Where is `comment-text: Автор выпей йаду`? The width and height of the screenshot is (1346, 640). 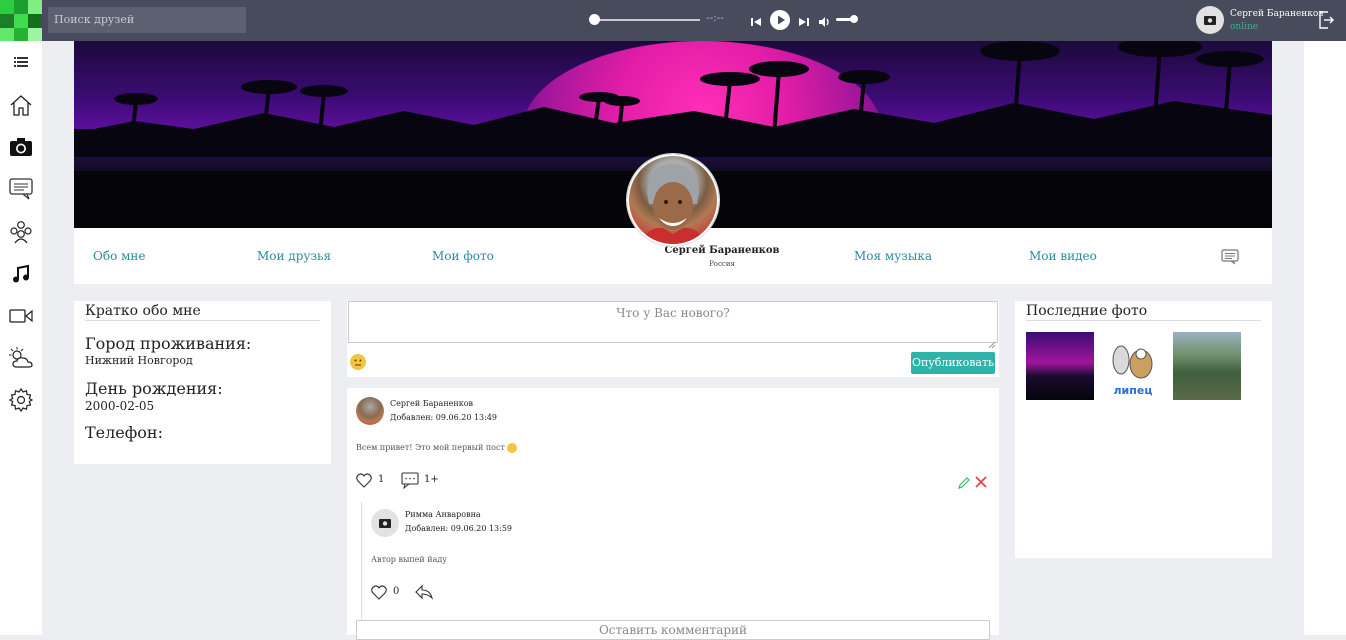
comment-text: Автор выпей йаду is located at coordinates (409, 559).